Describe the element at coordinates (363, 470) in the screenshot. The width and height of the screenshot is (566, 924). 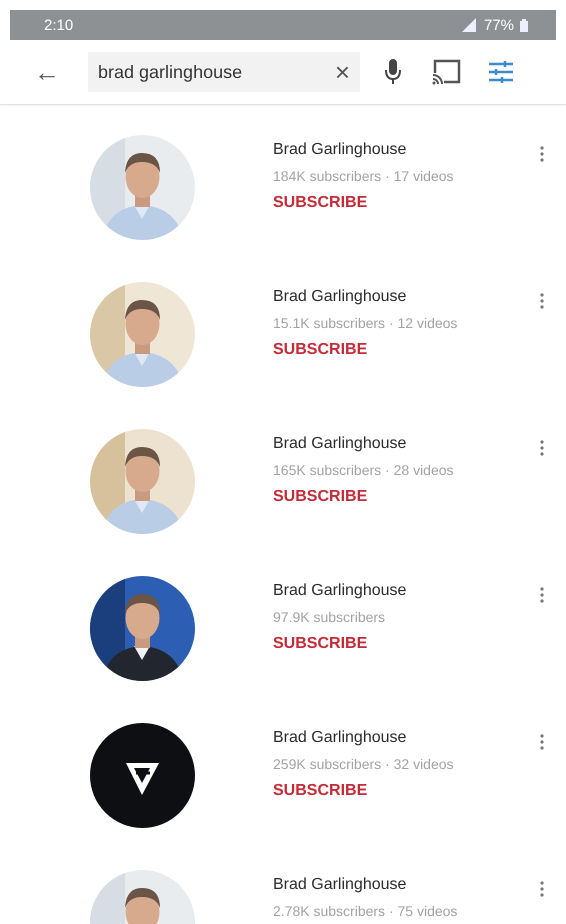
I see `channel-stats: 165K subscribers · 28 videos` at that location.